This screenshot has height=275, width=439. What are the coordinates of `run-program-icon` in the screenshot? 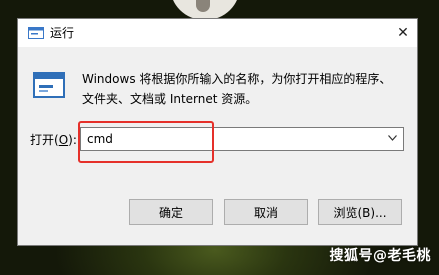 It's located at (49, 85).